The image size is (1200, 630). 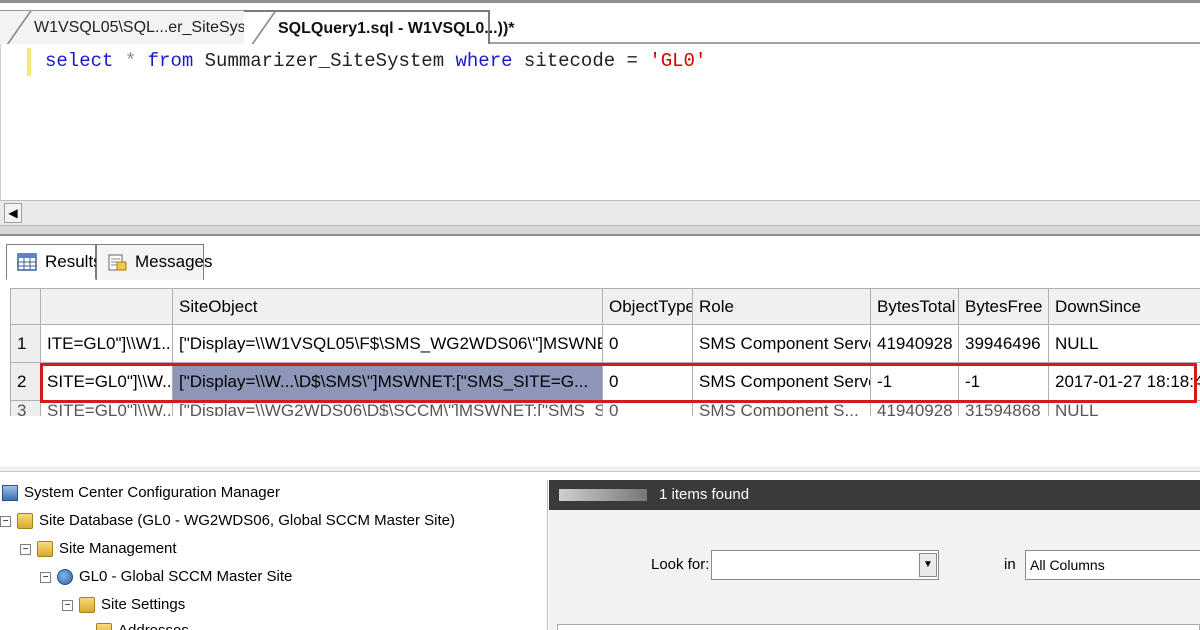 What do you see at coordinates (73, 261) in the screenshot?
I see `tab-results-label: Results` at bounding box center [73, 261].